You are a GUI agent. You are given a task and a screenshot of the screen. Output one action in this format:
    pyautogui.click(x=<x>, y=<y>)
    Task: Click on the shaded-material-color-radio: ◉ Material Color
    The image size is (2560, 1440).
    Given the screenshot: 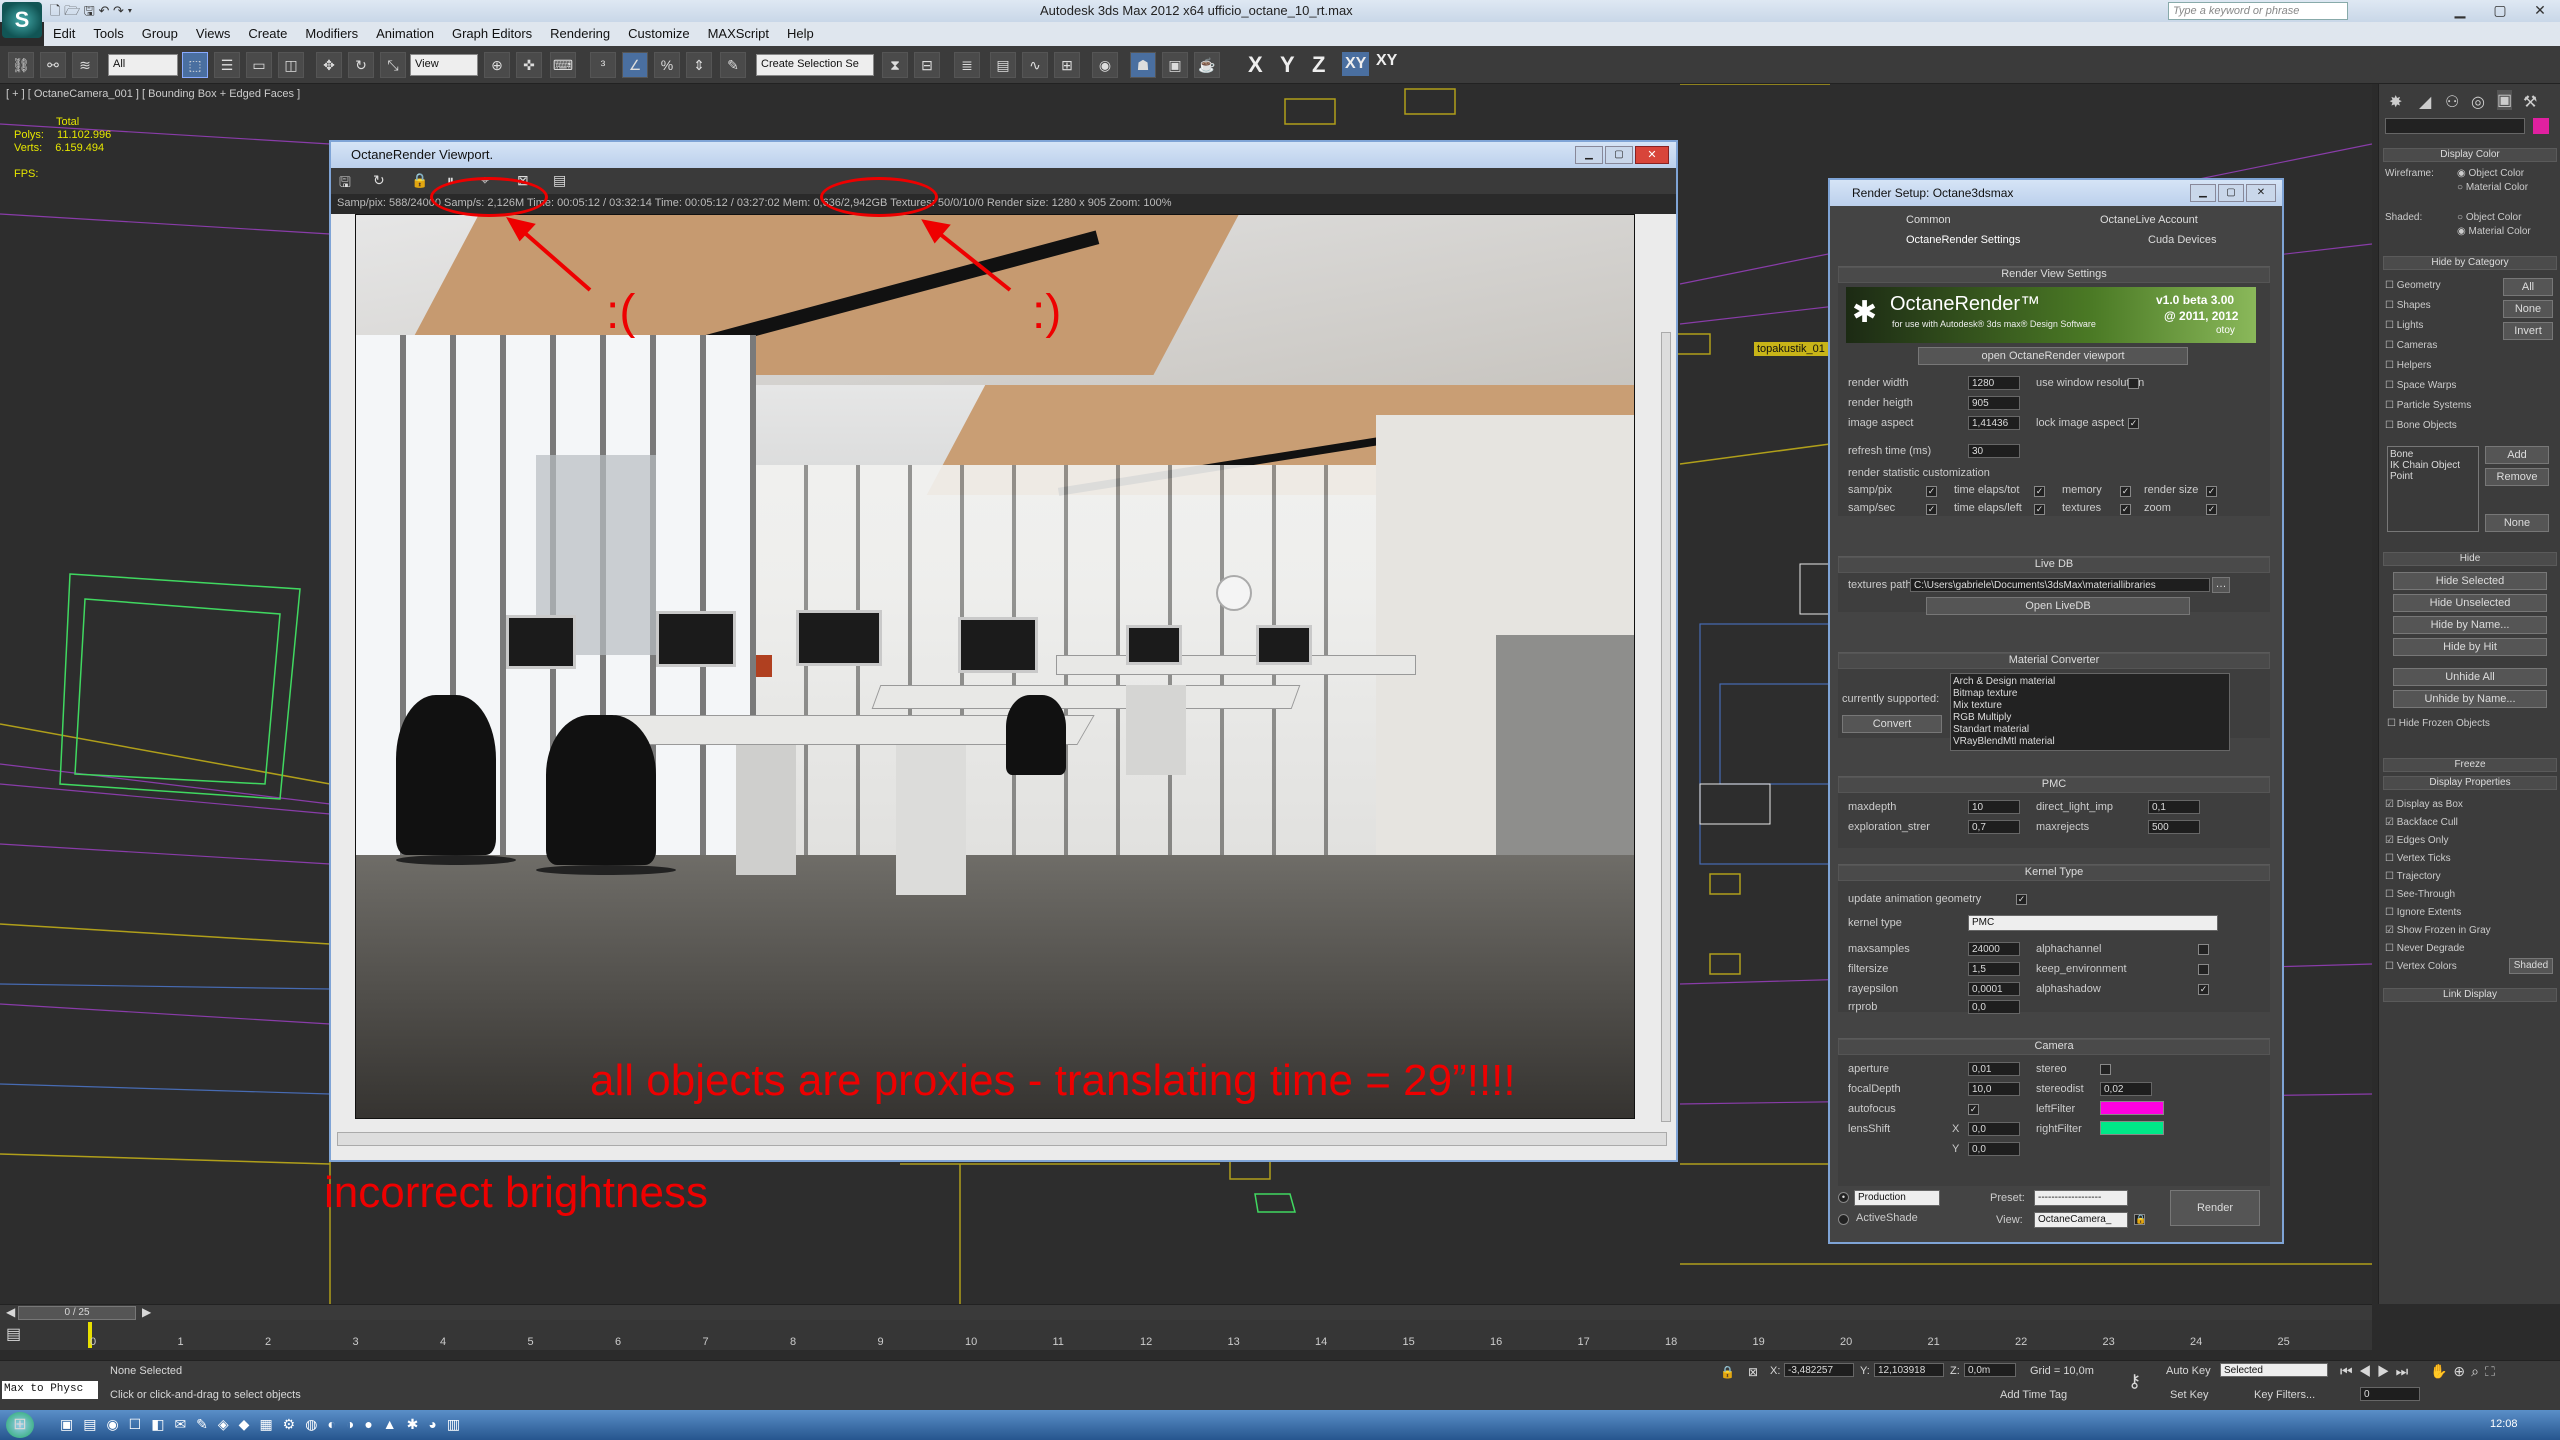 What is the action you would take?
    pyautogui.click(x=2494, y=231)
    